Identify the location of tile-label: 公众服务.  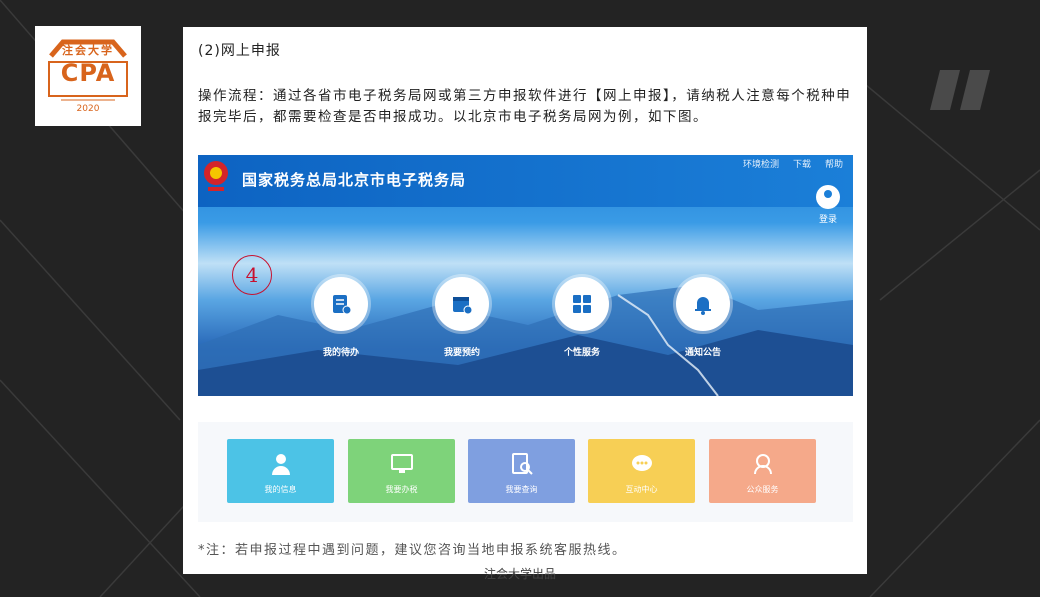
(762, 489).